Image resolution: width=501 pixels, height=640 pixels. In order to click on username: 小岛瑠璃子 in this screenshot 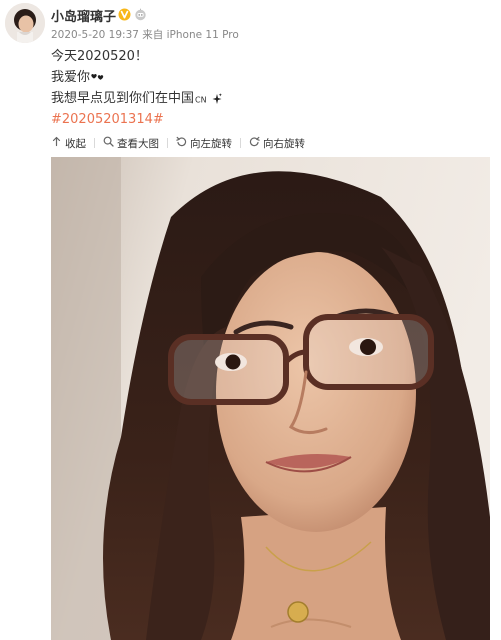, I will do `click(83, 15)`.